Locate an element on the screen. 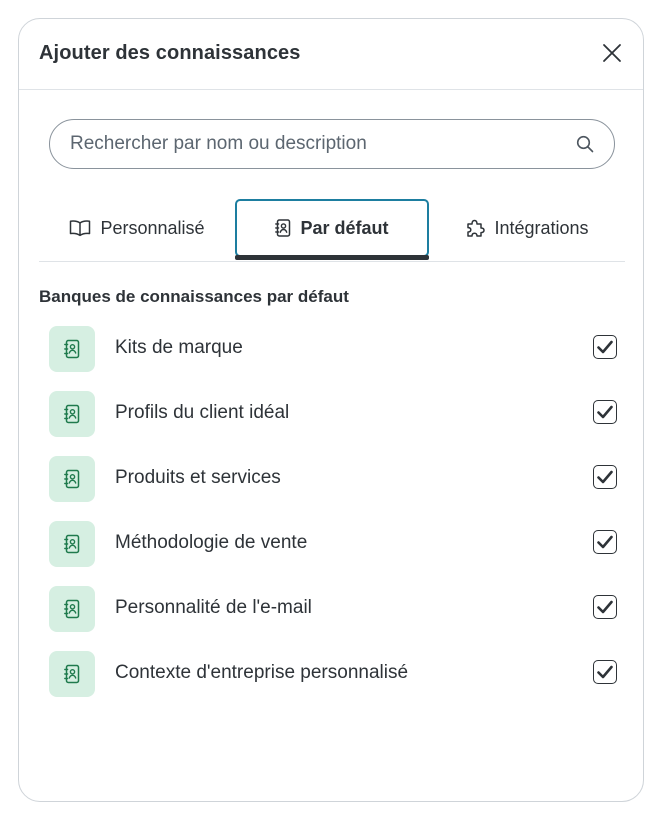 This screenshot has width=651, height=813. tab-custom: Personnalisé is located at coordinates (137, 228).